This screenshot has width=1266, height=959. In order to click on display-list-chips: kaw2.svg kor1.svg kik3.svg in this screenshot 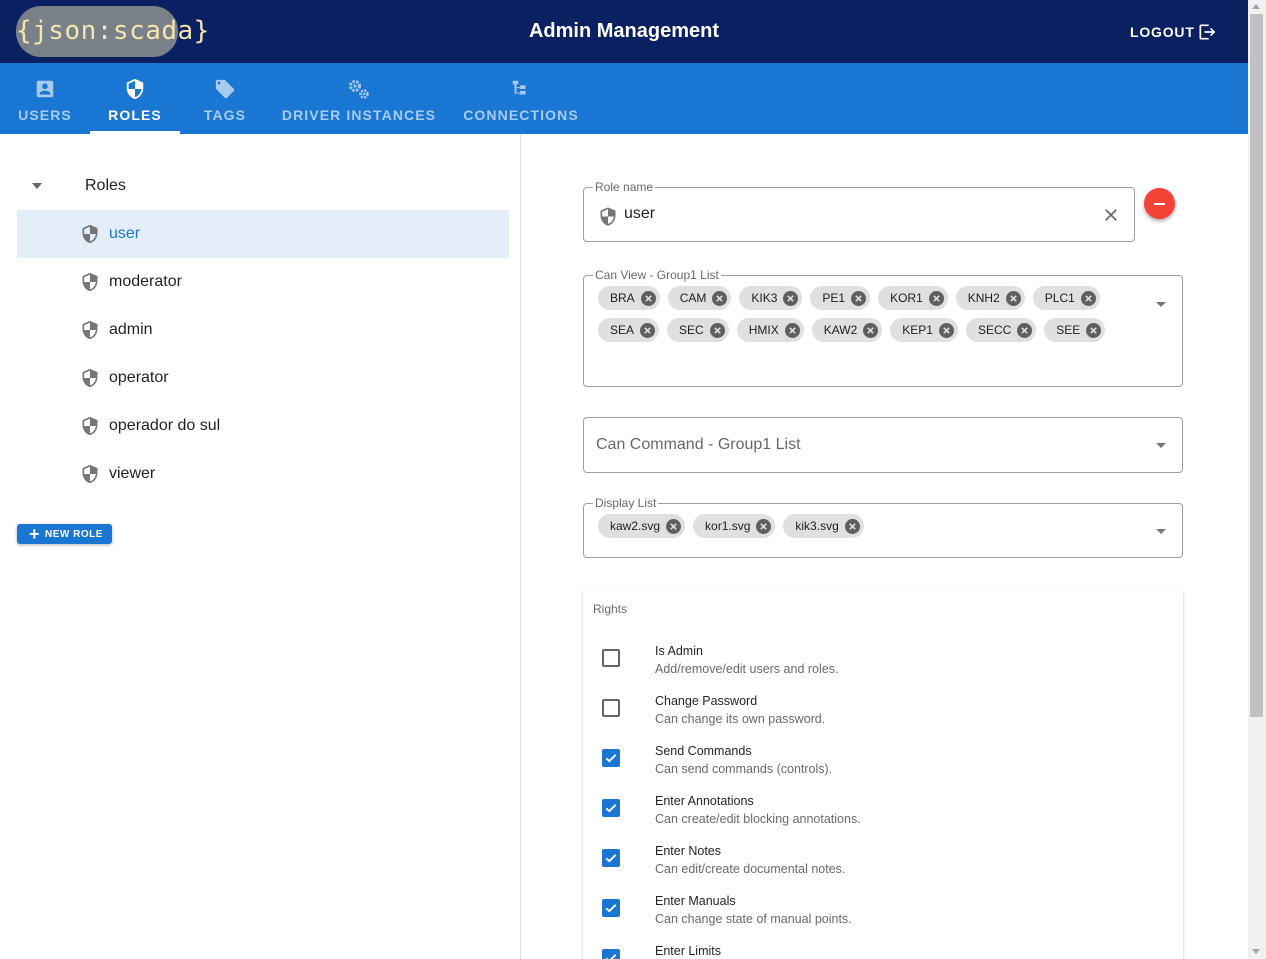, I will do `click(870, 530)`.